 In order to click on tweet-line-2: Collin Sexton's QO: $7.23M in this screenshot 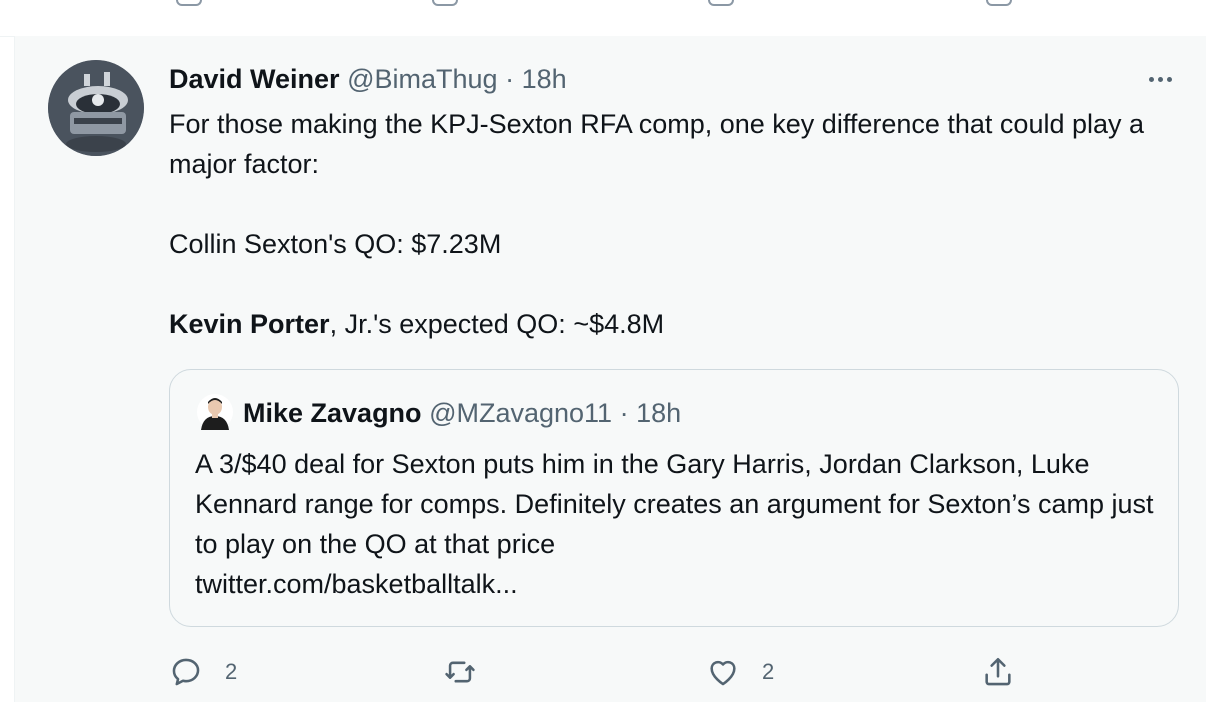, I will do `click(335, 244)`.